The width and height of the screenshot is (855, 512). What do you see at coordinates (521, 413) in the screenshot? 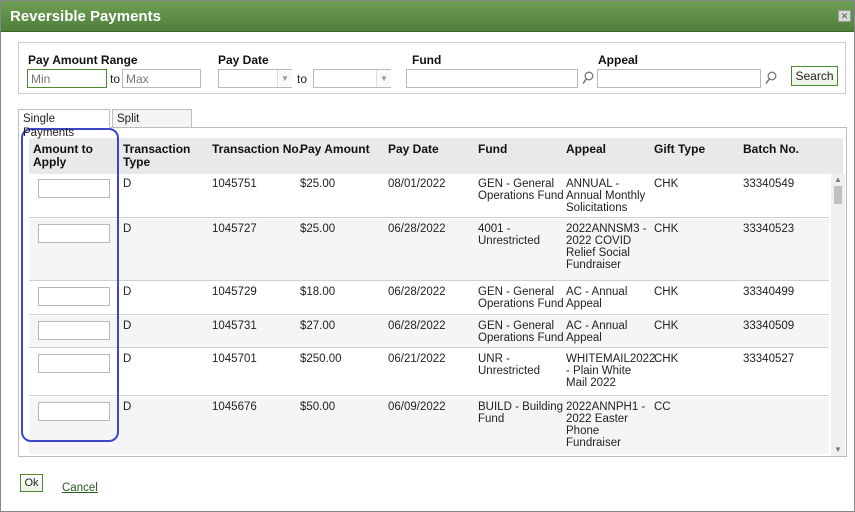
I see `cell-fund: BUILD - Building Fund` at bounding box center [521, 413].